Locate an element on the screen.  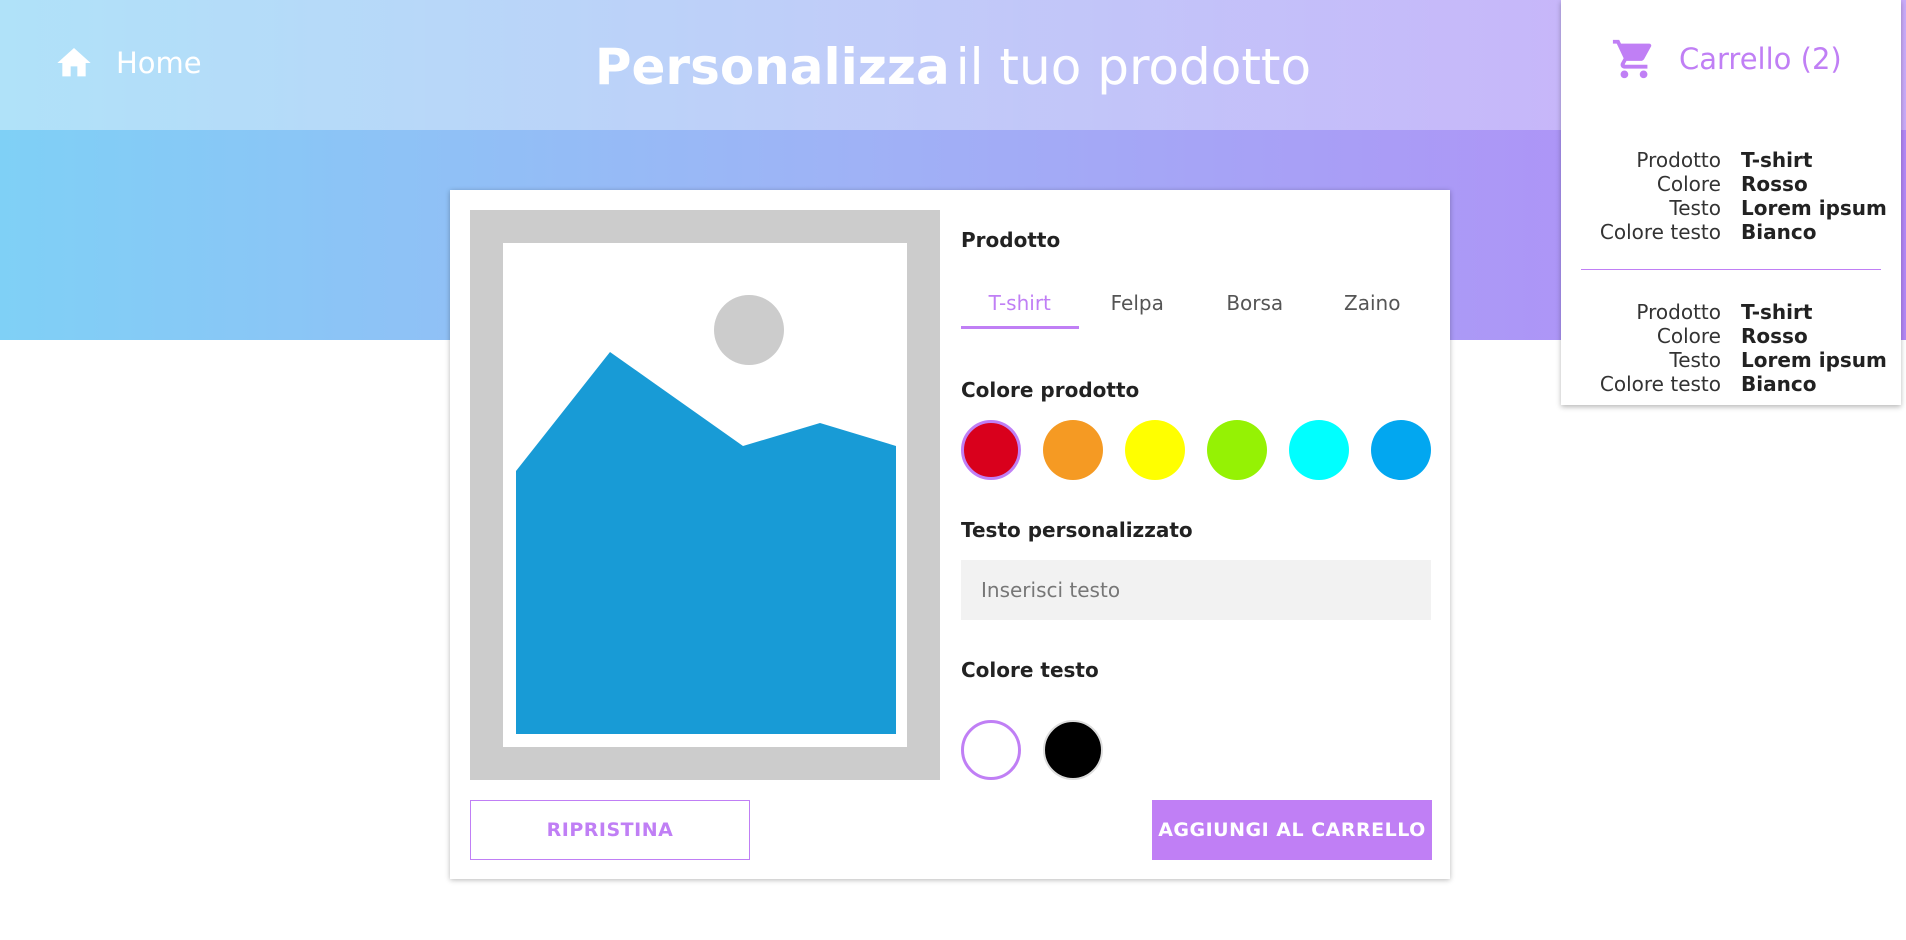
shopping-cart-icon is located at coordinates (1632, 59).